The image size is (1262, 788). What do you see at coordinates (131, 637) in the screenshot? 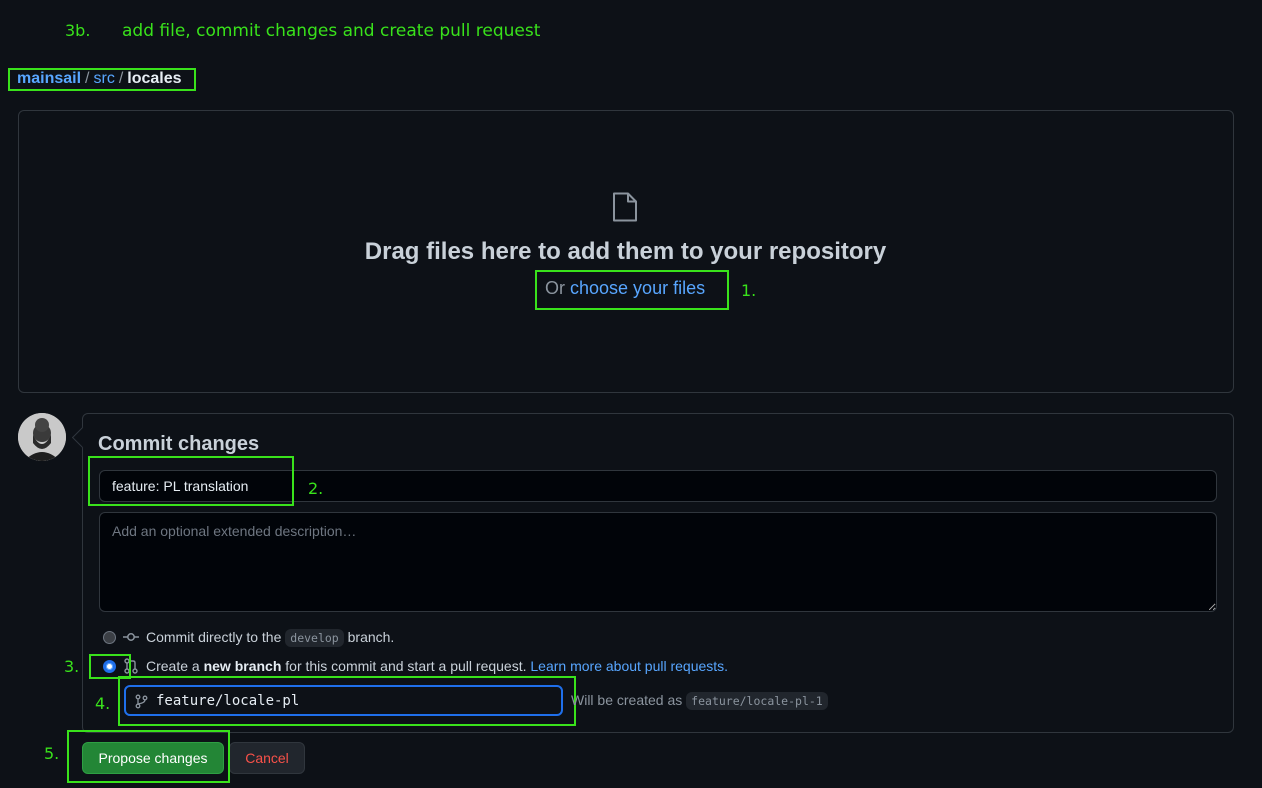
I see `git-commit-icon` at bounding box center [131, 637].